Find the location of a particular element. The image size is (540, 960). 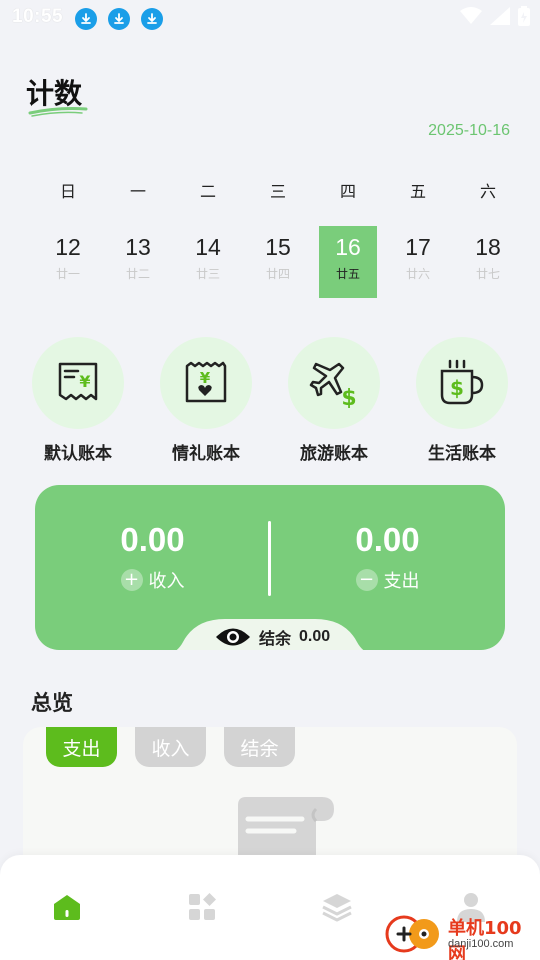

lunar-date: 廿三 is located at coordinates (207, 274).